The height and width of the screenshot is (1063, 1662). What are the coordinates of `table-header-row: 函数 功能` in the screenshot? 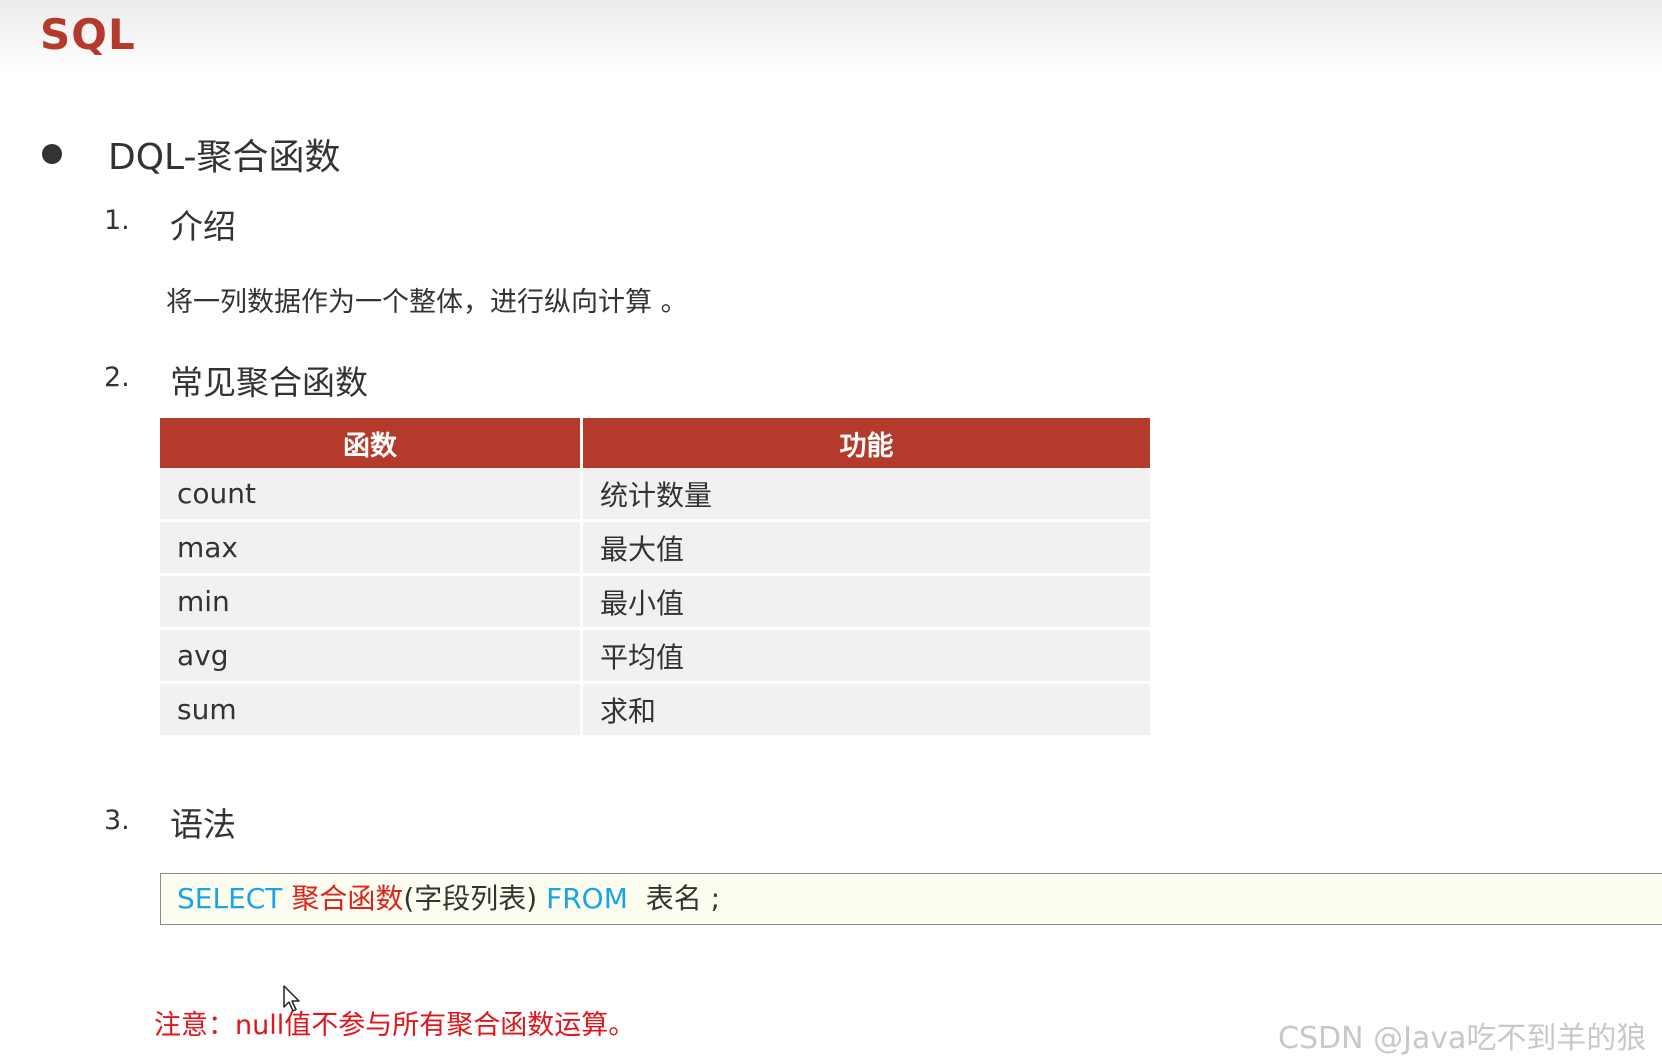 It's located at (655, 443).